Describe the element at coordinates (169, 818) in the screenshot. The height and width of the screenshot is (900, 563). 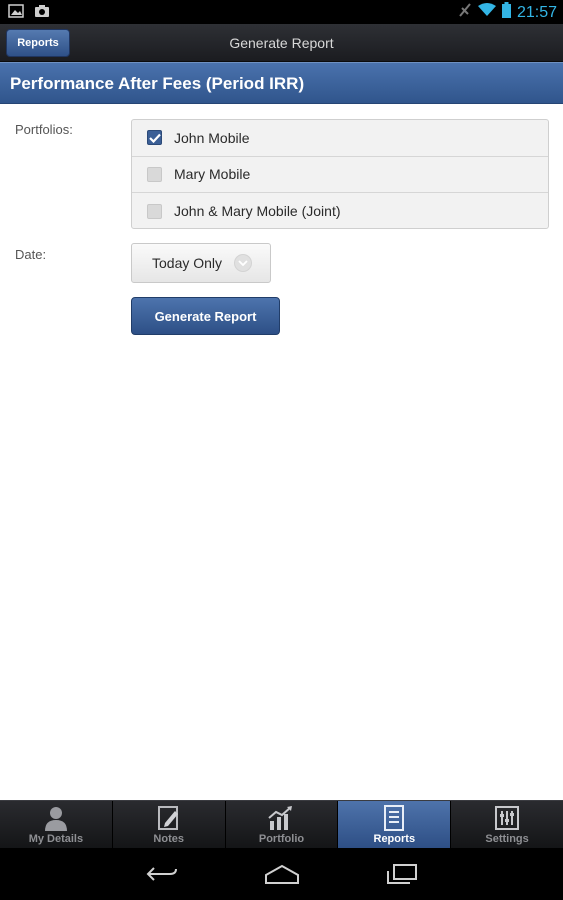
I see `notes-icon` at that location.